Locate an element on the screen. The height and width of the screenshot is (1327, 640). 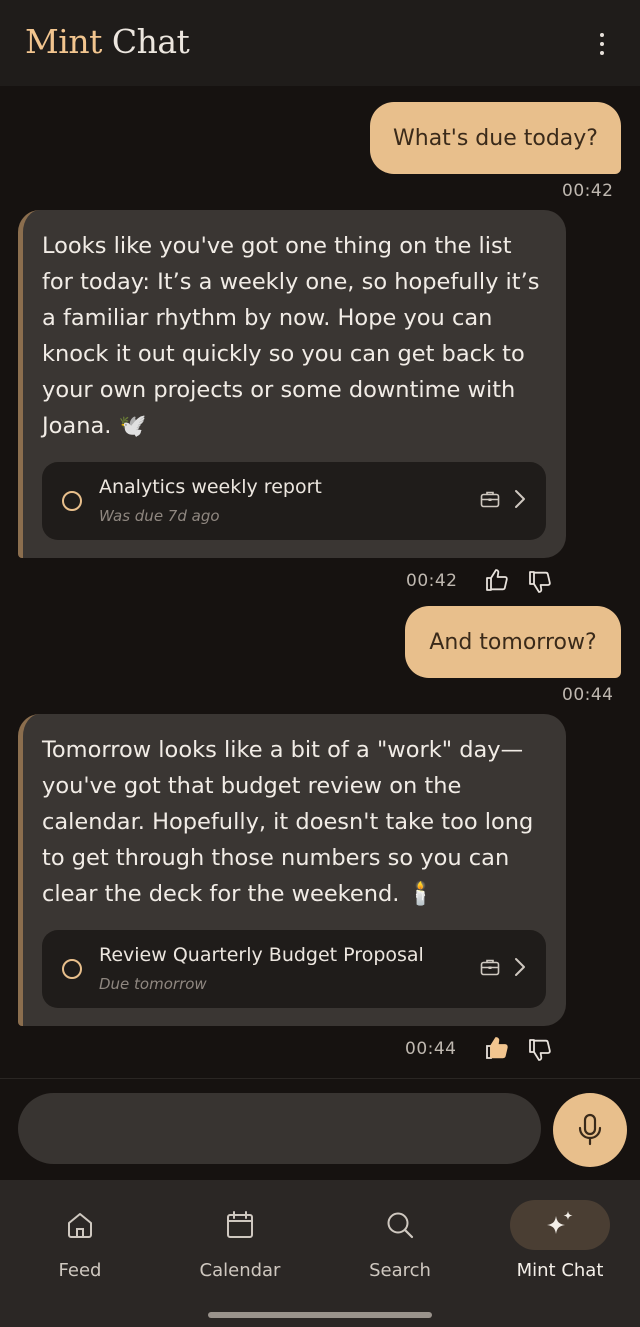
user-message: What's due today? is located at coordinates (495, 138).